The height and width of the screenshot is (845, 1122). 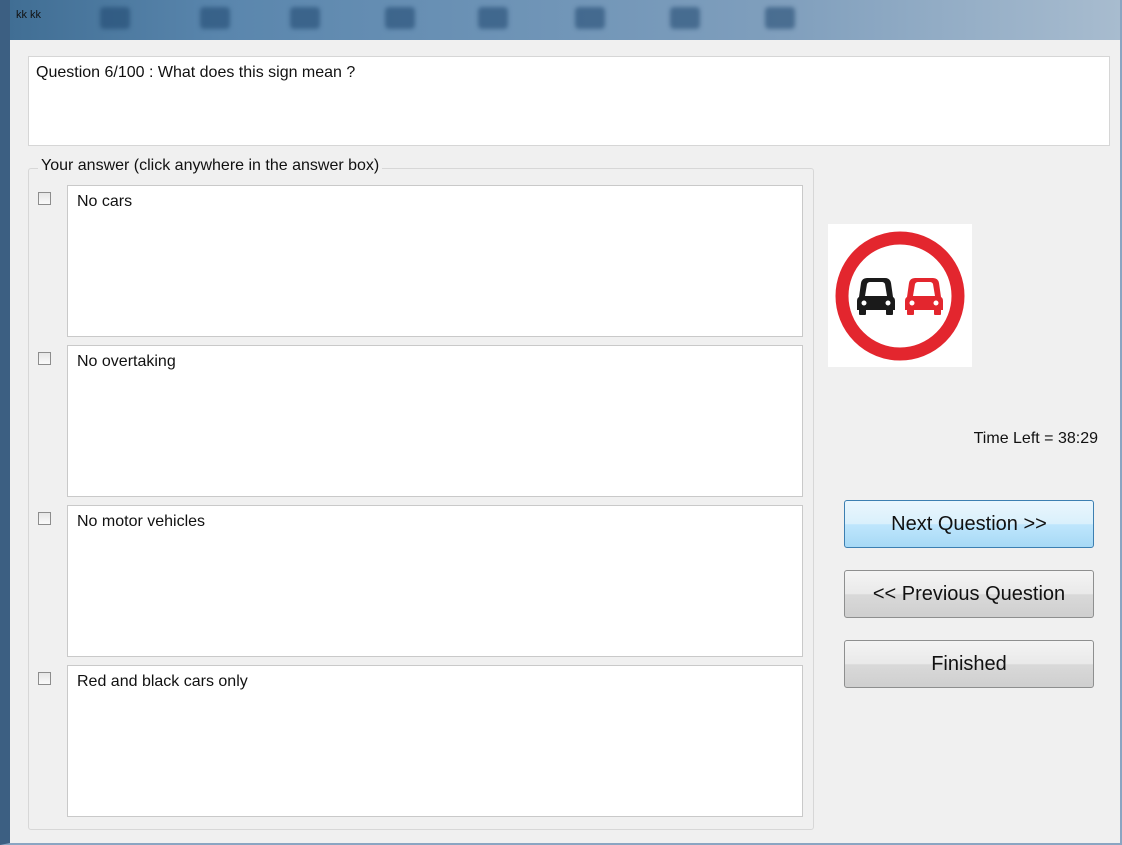 What do you see at coordinates (105, 201) in the screenshot?
I see `answer-text: No cars` at bounding box center [105, 201].